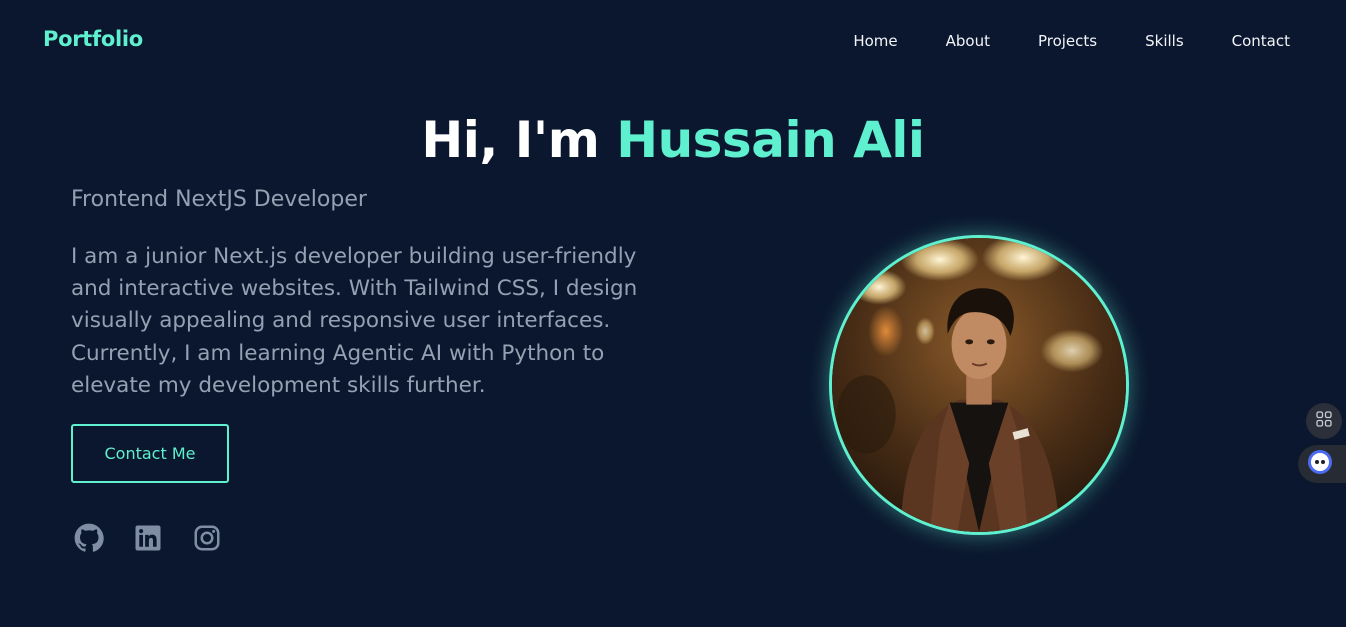  I want to click on github-icon, so click(89, 540).